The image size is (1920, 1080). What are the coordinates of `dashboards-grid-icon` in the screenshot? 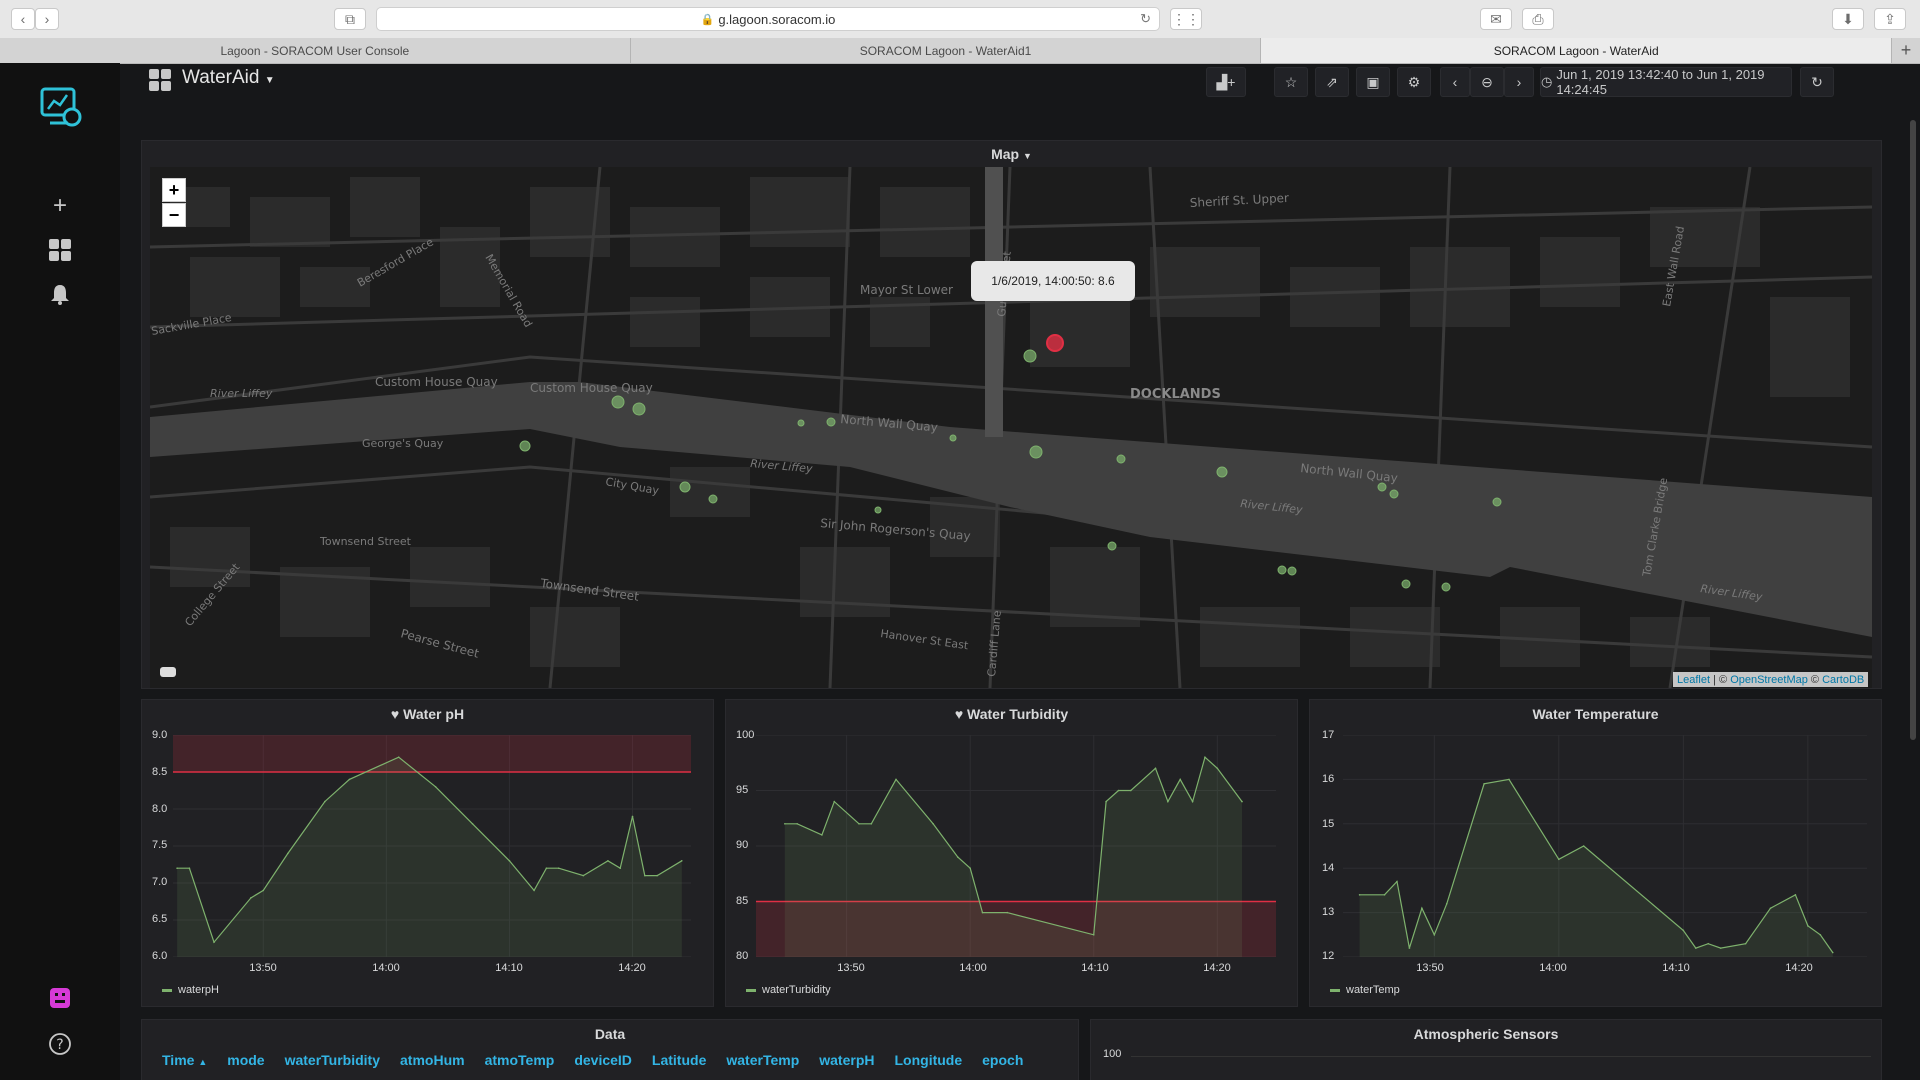 It's located at (60, 250).